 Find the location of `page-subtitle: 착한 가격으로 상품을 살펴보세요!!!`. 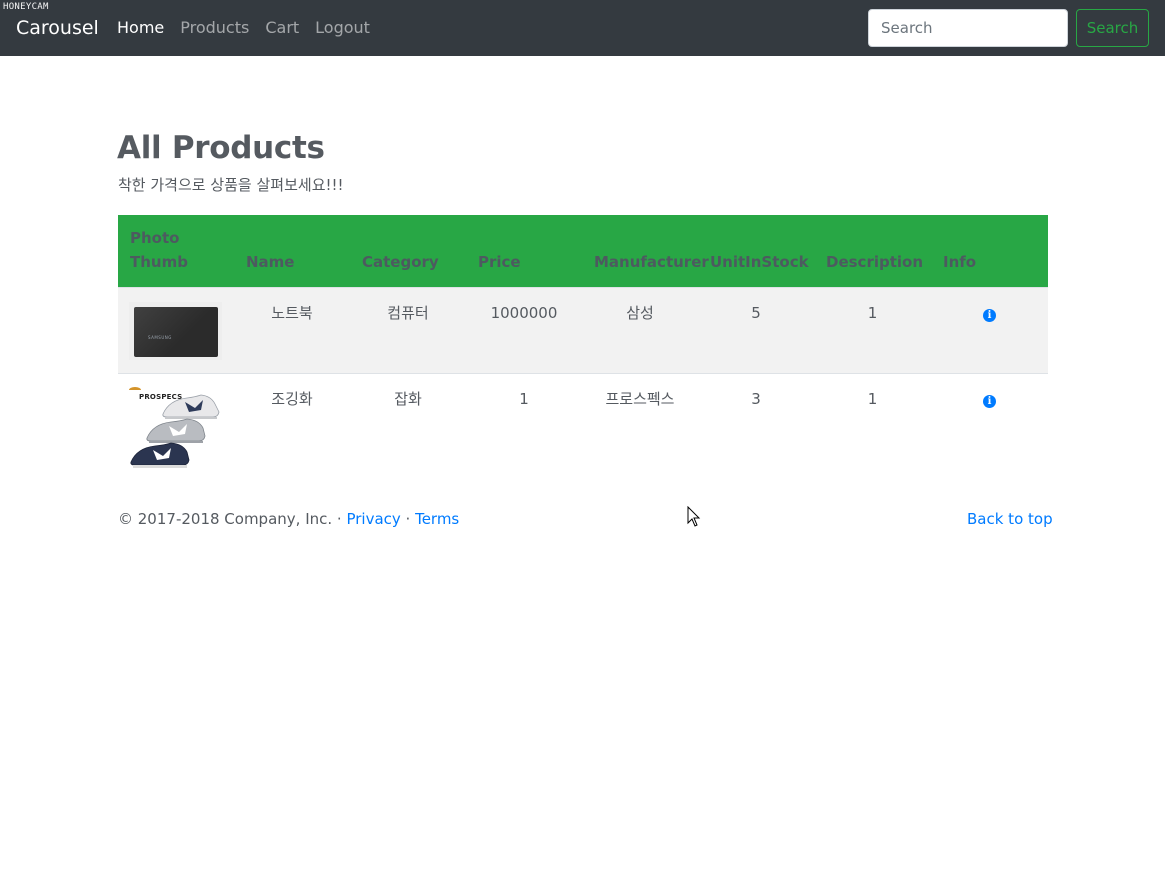

page-subtitle: 착한 가격으로 상품을 살펴보세요!!! is located at coordinates (231, 185).